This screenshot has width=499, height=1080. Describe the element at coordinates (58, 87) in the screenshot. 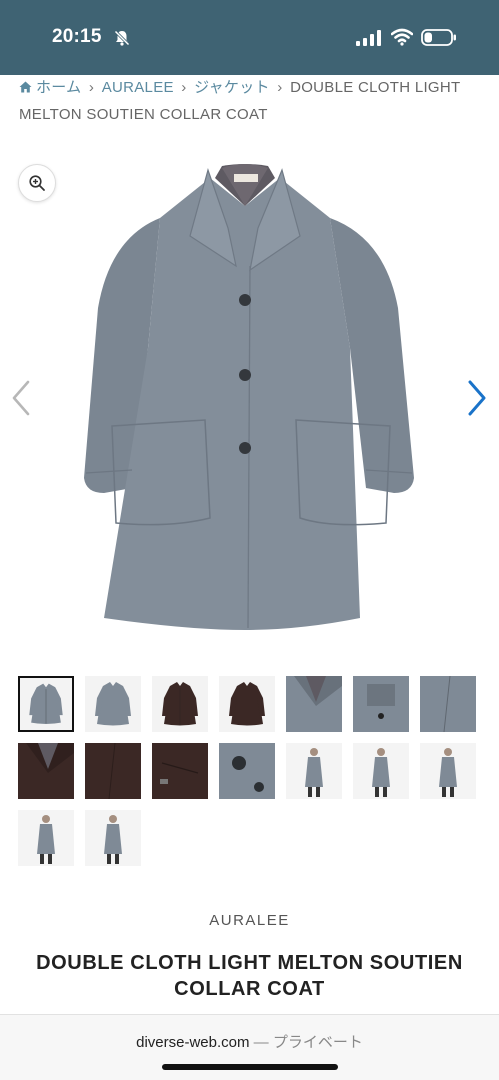

I see `breadcrumb-home-link: ホーム` at that location.